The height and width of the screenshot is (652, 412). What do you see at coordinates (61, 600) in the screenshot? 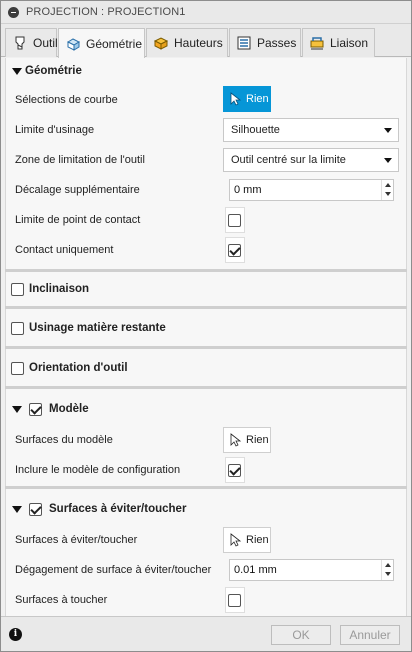
I see `touch-surfaces-label: Surfaces à toucher` at bounding box center [61, 600].